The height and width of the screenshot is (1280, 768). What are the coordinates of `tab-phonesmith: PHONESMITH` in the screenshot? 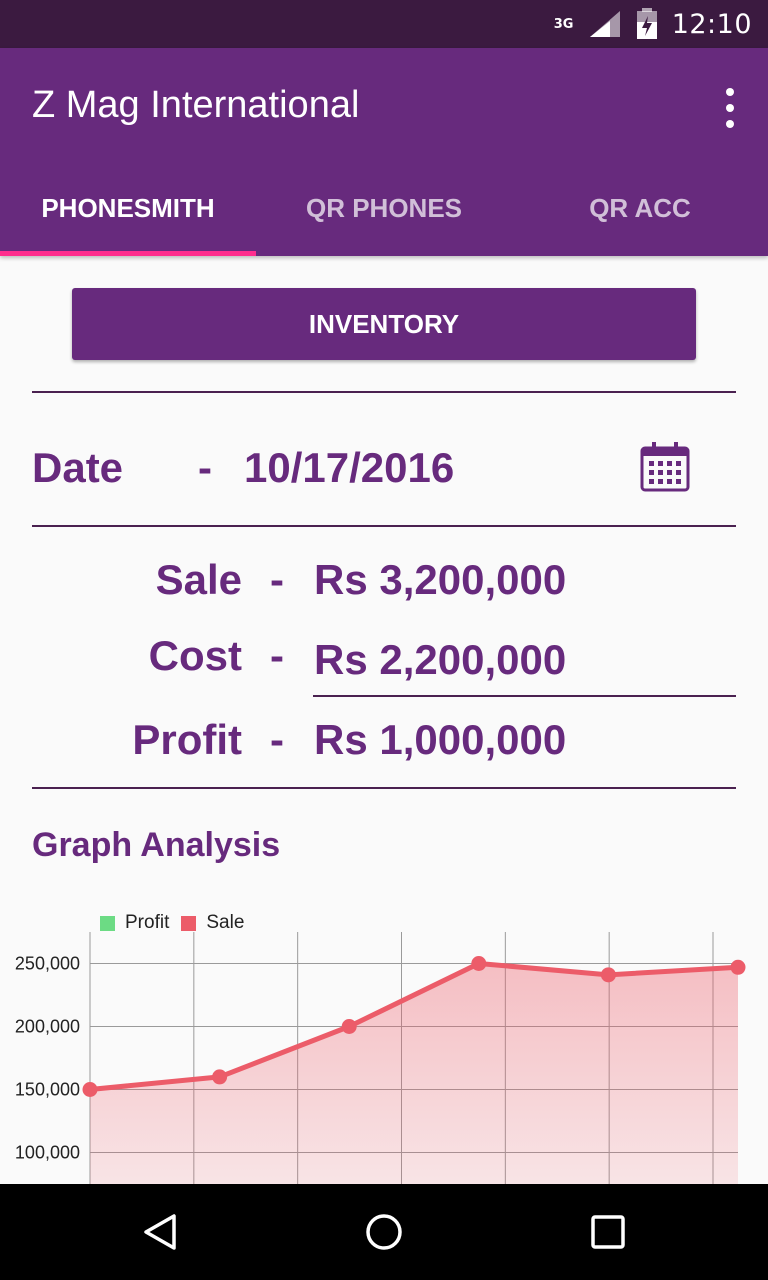 It's located at (128, 208).